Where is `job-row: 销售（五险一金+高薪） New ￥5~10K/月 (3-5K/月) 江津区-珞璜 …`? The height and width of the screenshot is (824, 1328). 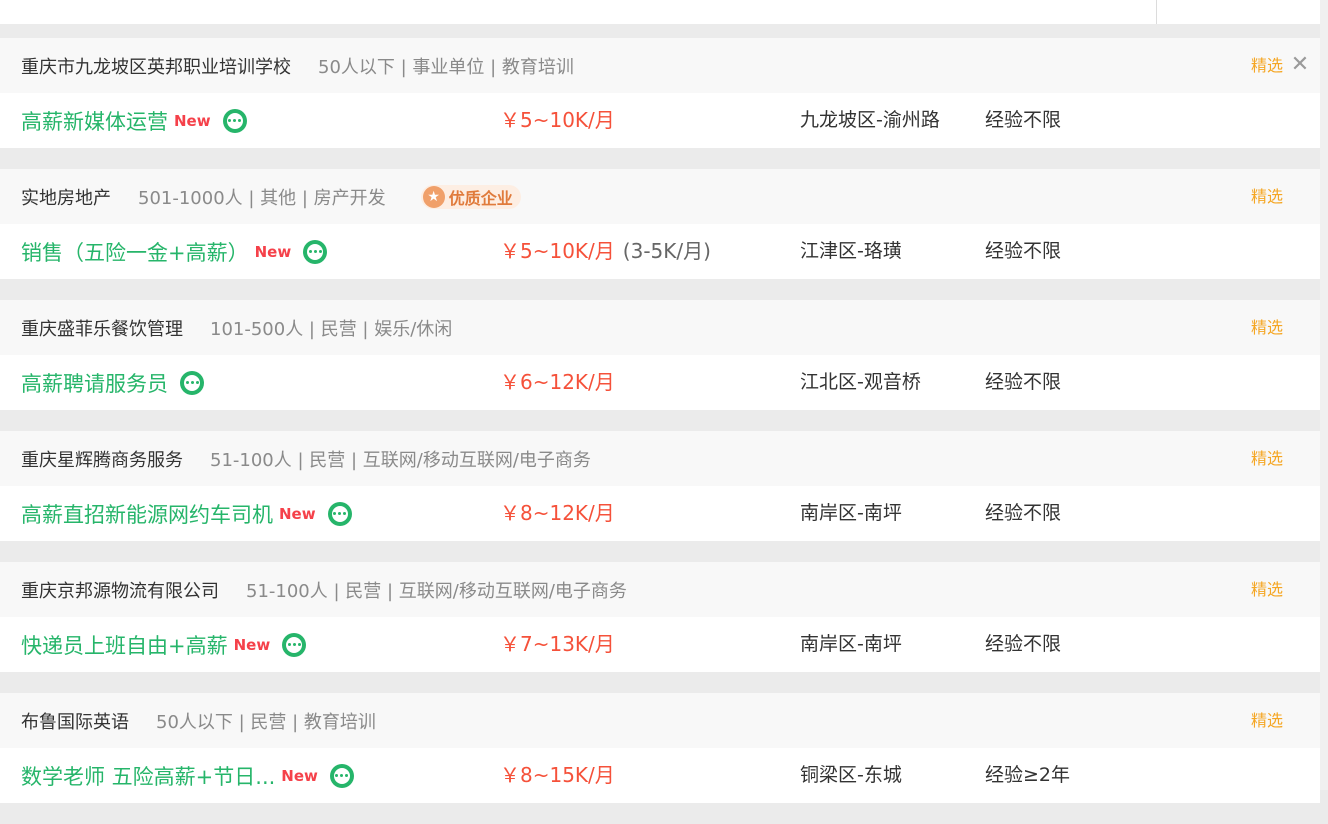 job-row: 销售（五险一金+高薪） New ￥5~10K/月 (3-5K/月) 江津区-珞璜 … is located at coordinates (660, 251).